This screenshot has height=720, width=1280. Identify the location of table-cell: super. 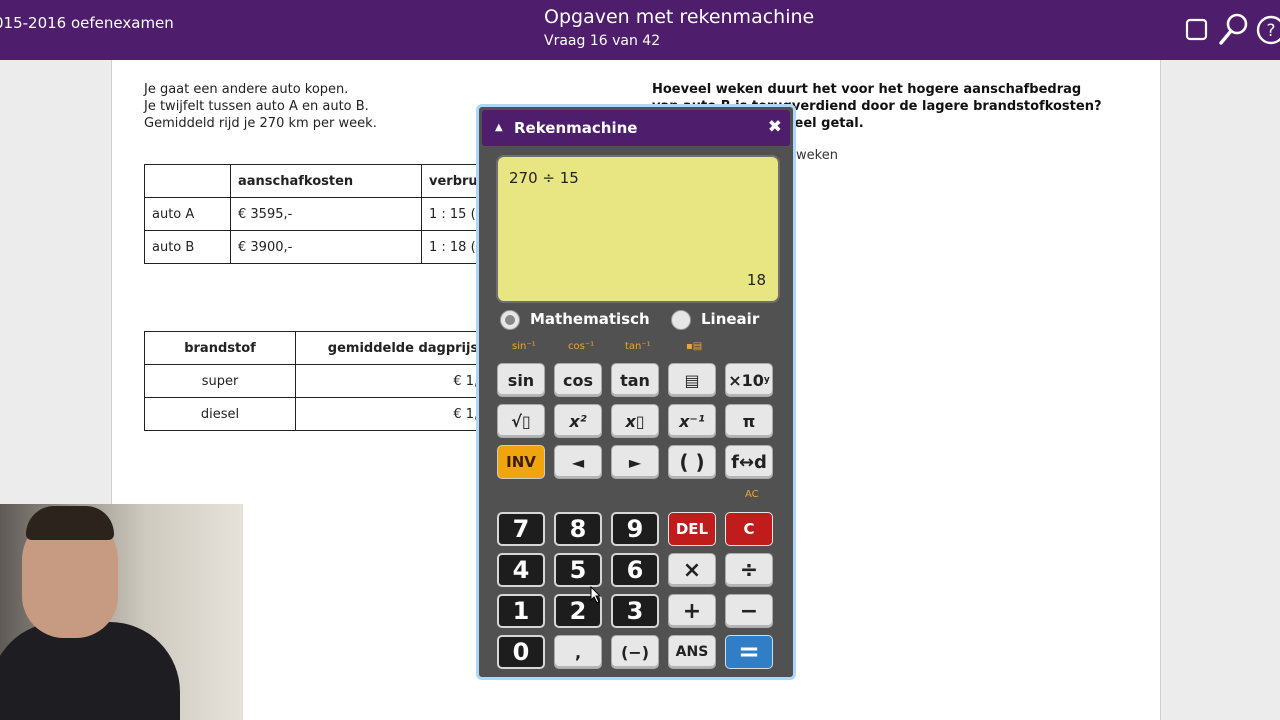
(220, 381).